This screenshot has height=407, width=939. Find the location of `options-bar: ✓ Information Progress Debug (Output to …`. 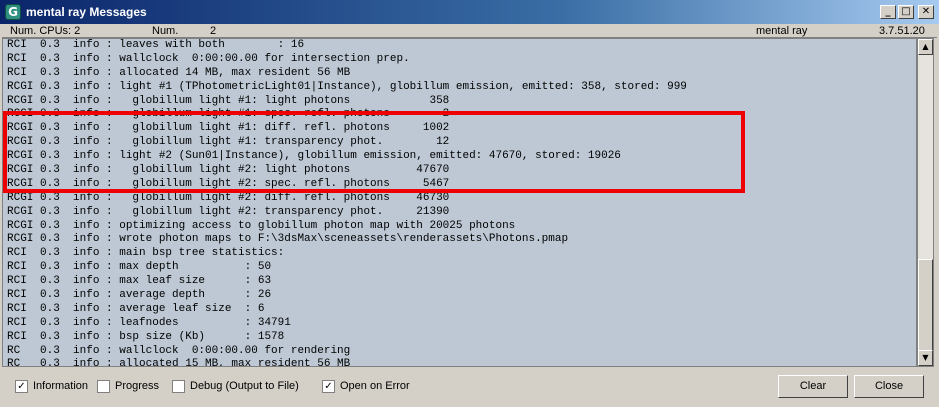

options-bar: ✓ Information Progress Debug (Output to … is located at coordinates (469, 387).